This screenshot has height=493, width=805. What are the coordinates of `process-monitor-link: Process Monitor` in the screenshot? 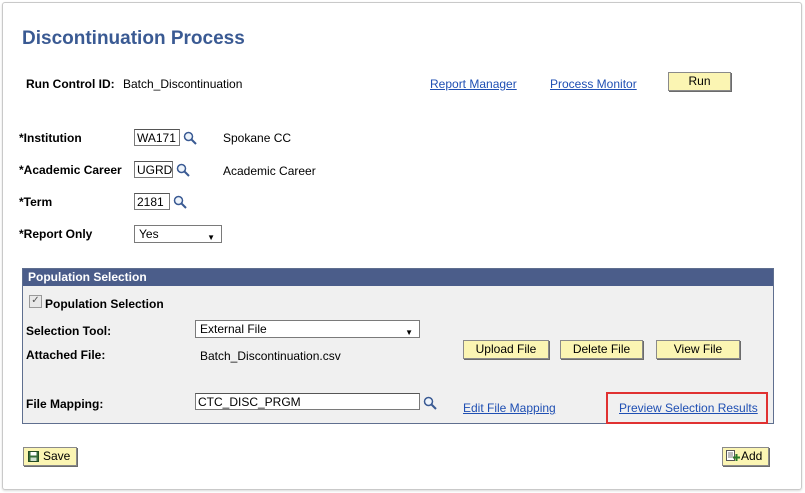 It's located at (593, 84).